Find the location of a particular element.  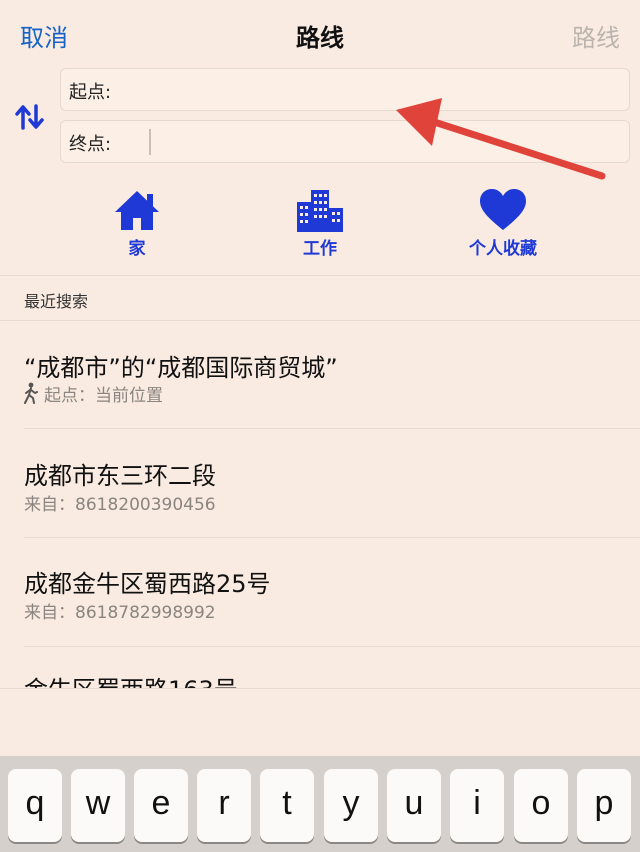

key-p: p is located at coordinates (604, 805).